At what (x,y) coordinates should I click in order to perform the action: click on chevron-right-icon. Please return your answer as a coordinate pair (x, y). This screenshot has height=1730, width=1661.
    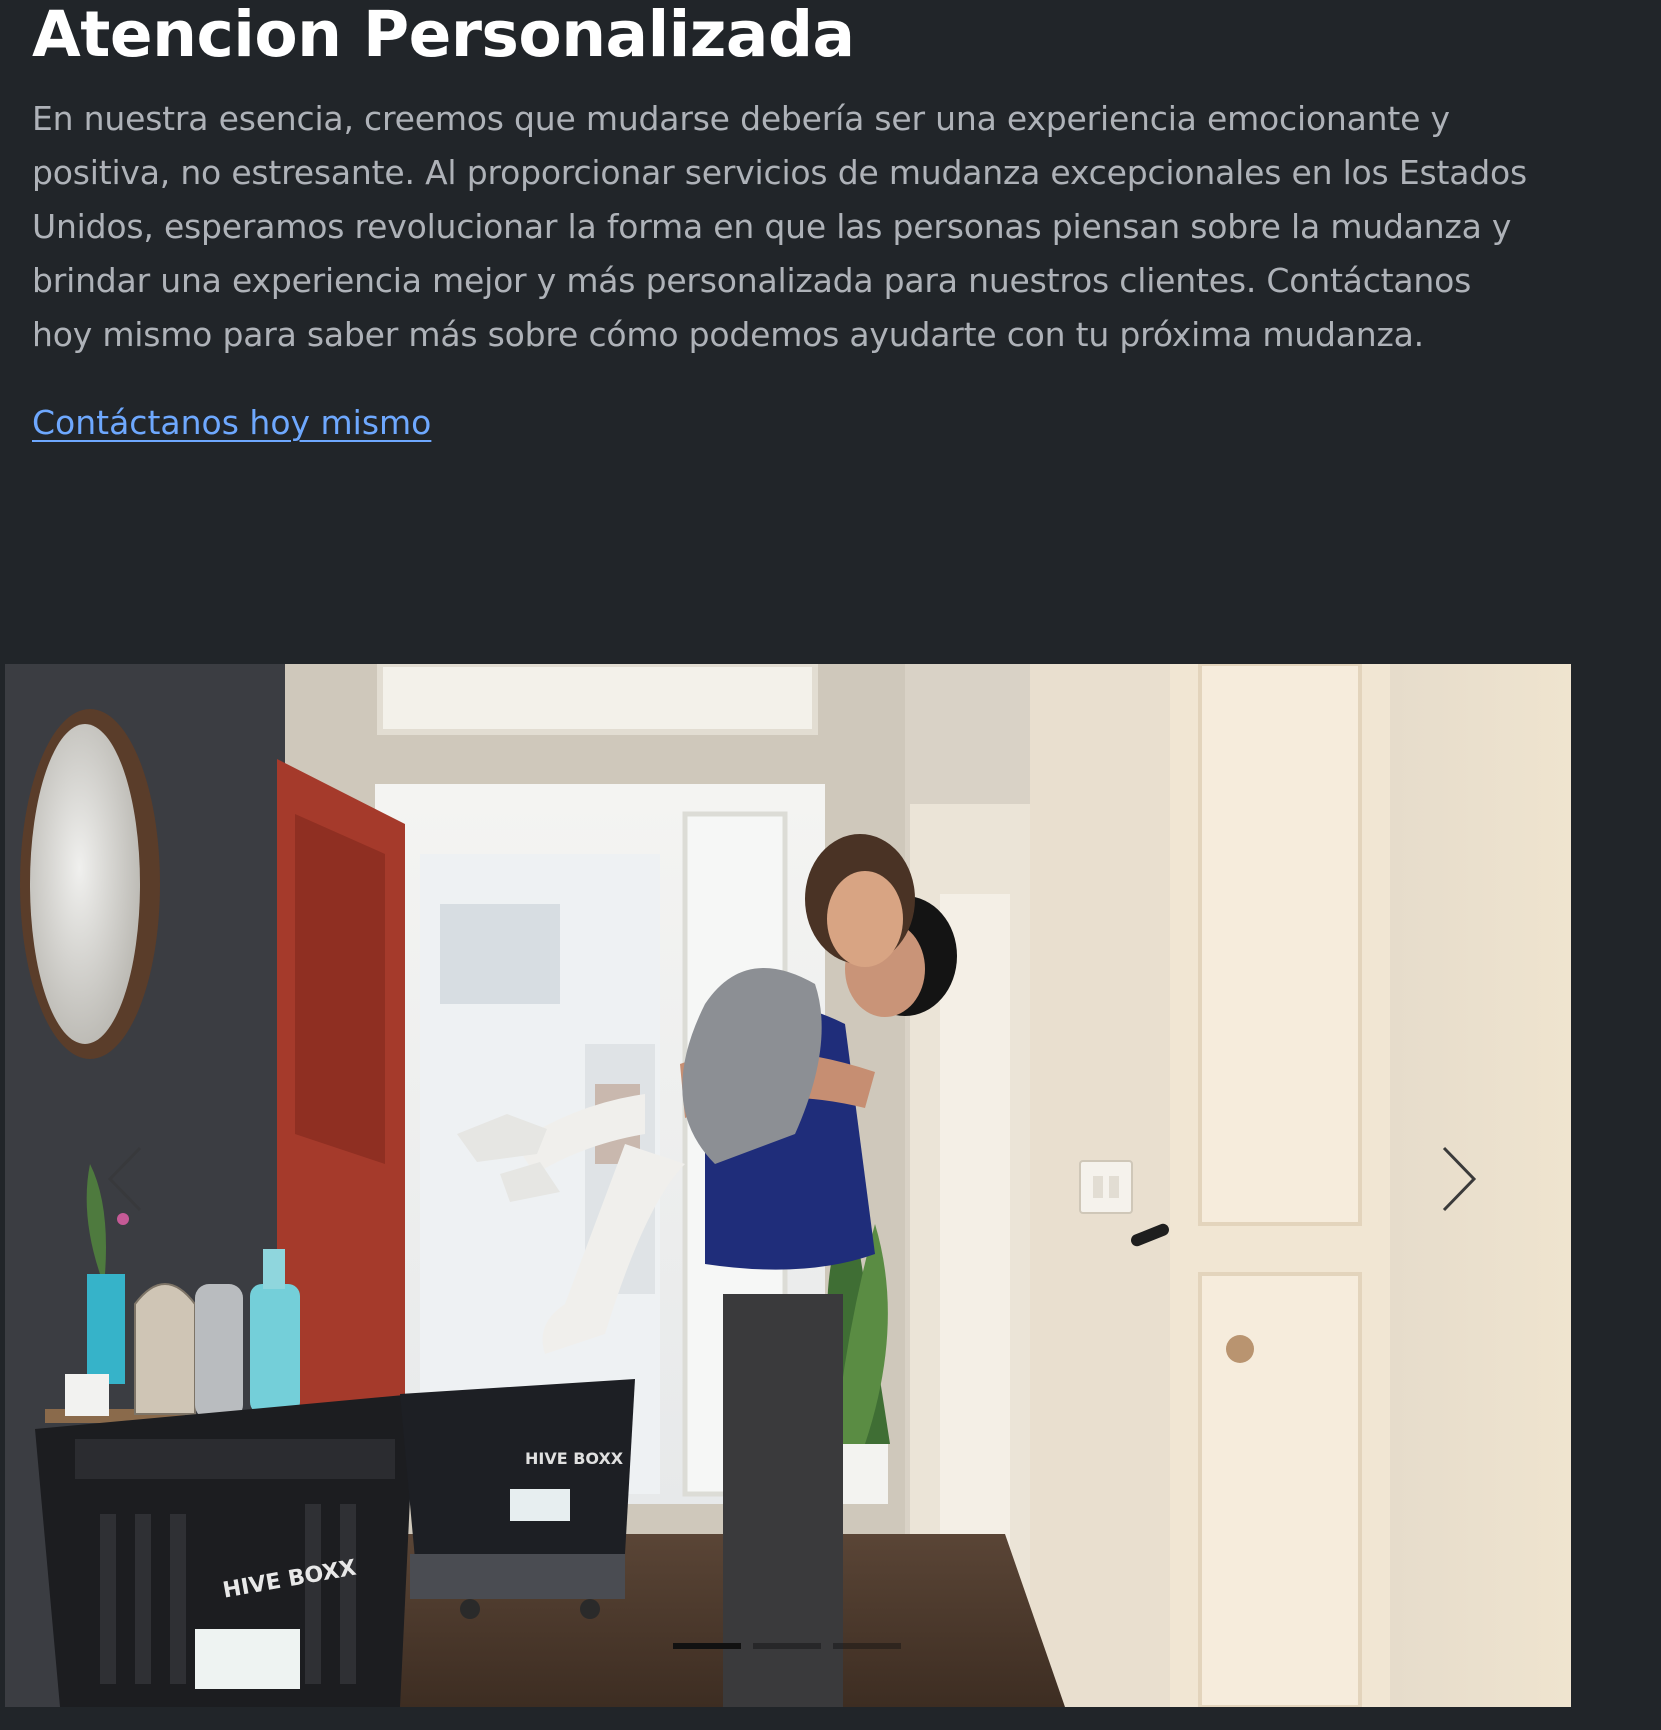
    Looking at the image, I should click on (1459, 1179).